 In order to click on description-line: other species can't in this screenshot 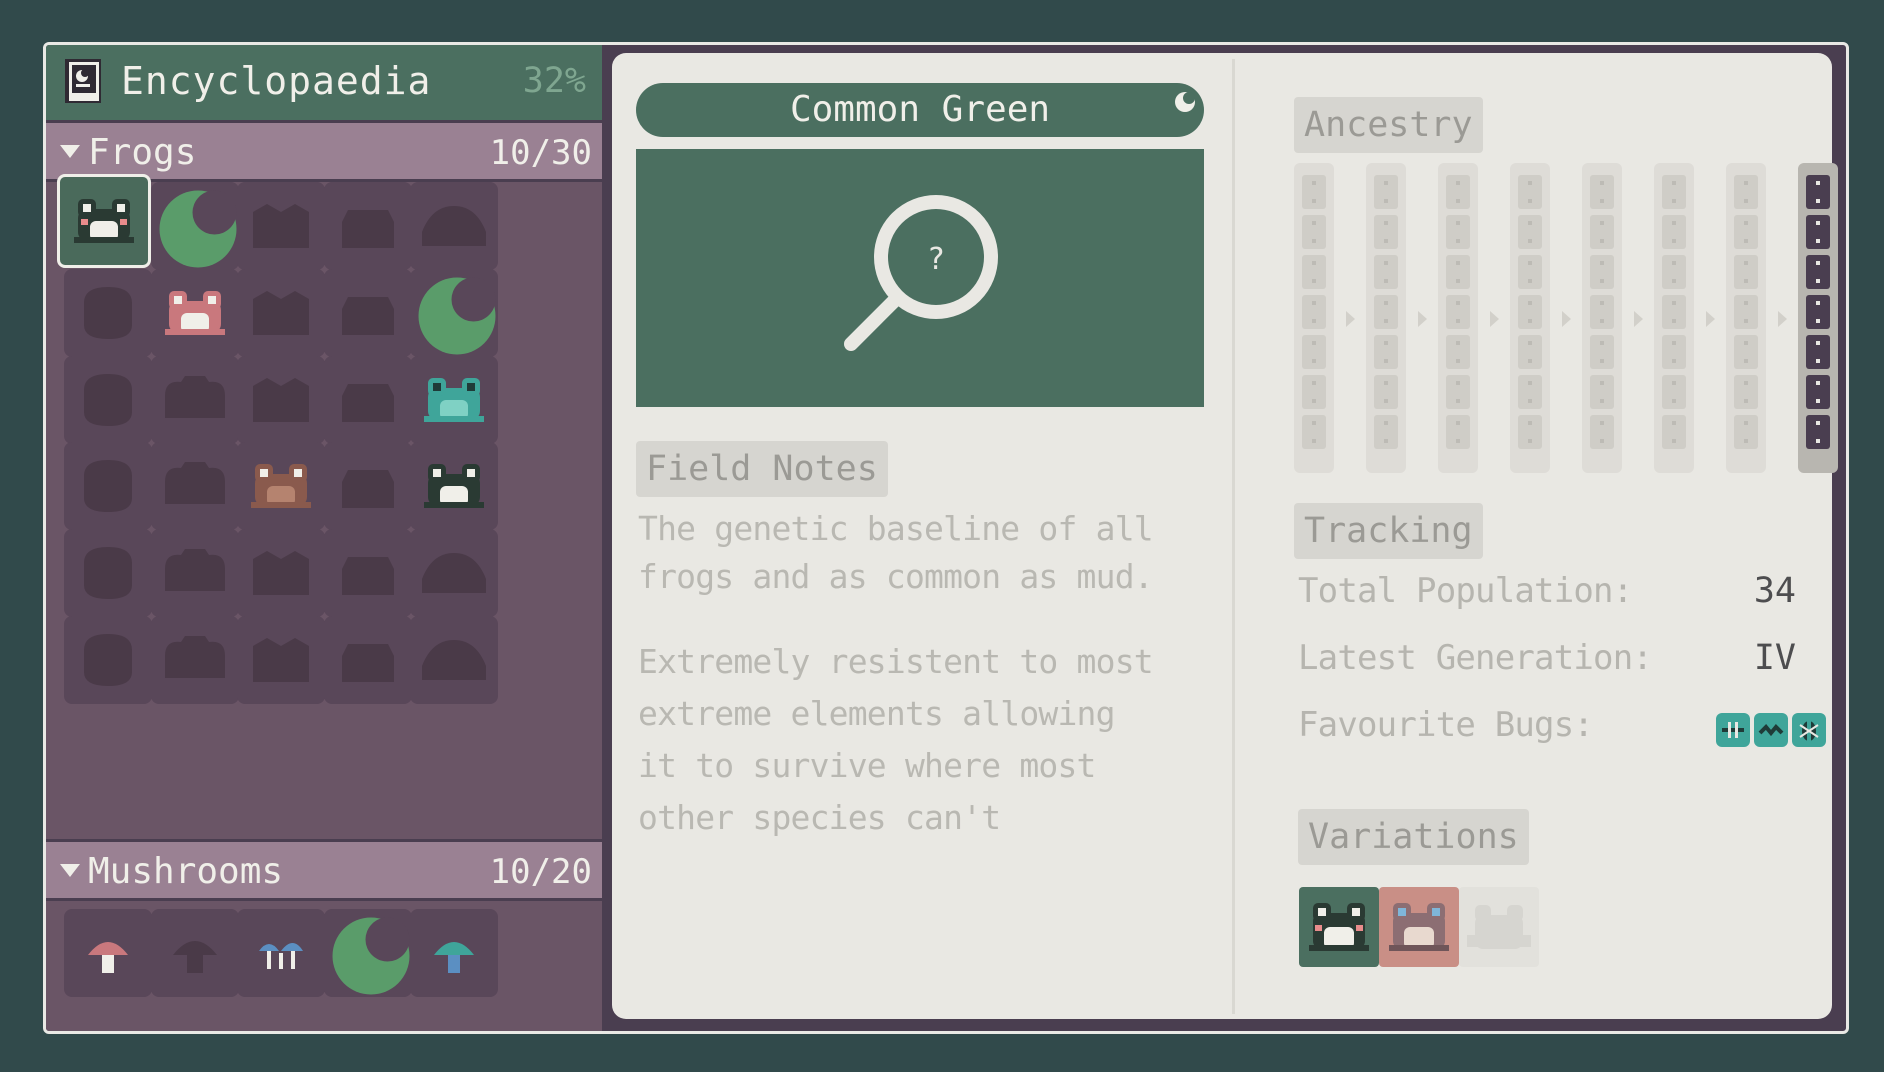, I will do `click(819, 817)`.